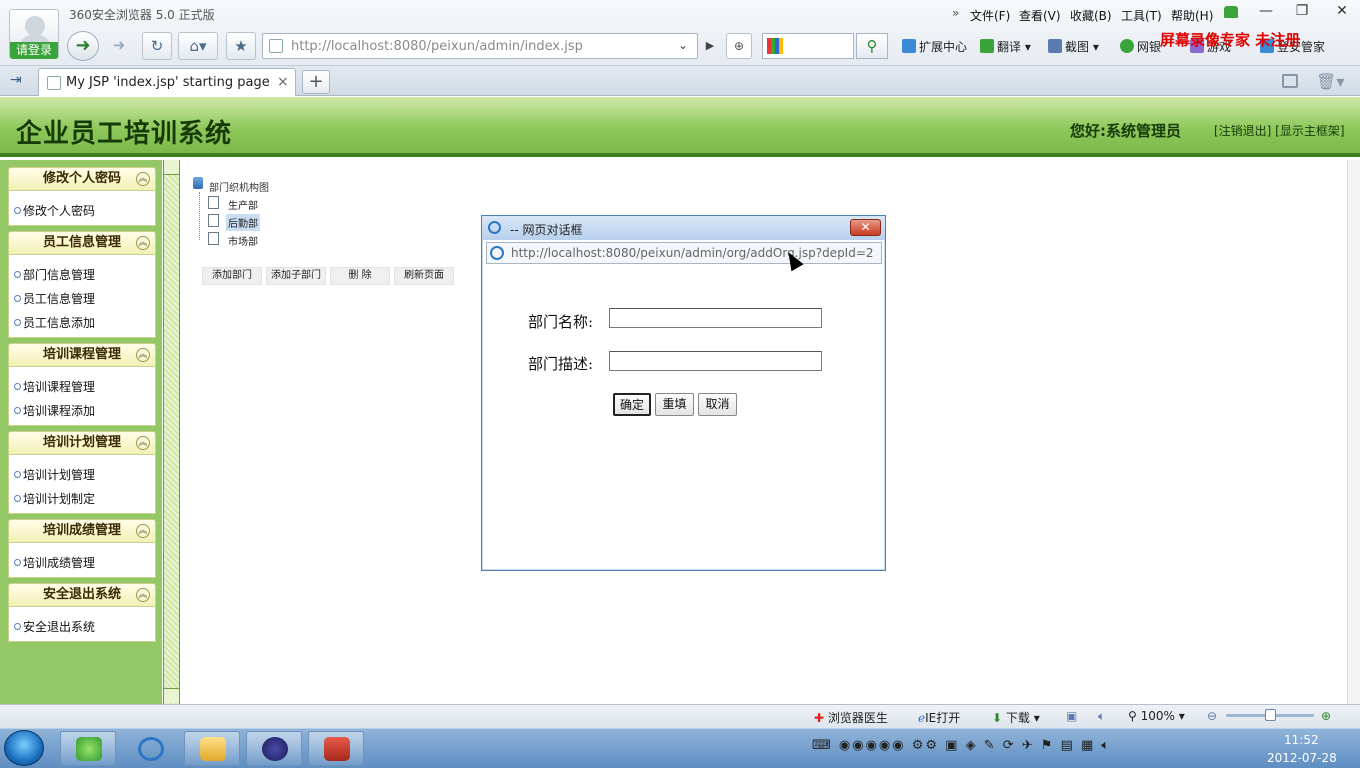  Describe the element at coordinates (239, 186) in the screenshot. I see `org-tree-root: 部门织机构图` at that location.